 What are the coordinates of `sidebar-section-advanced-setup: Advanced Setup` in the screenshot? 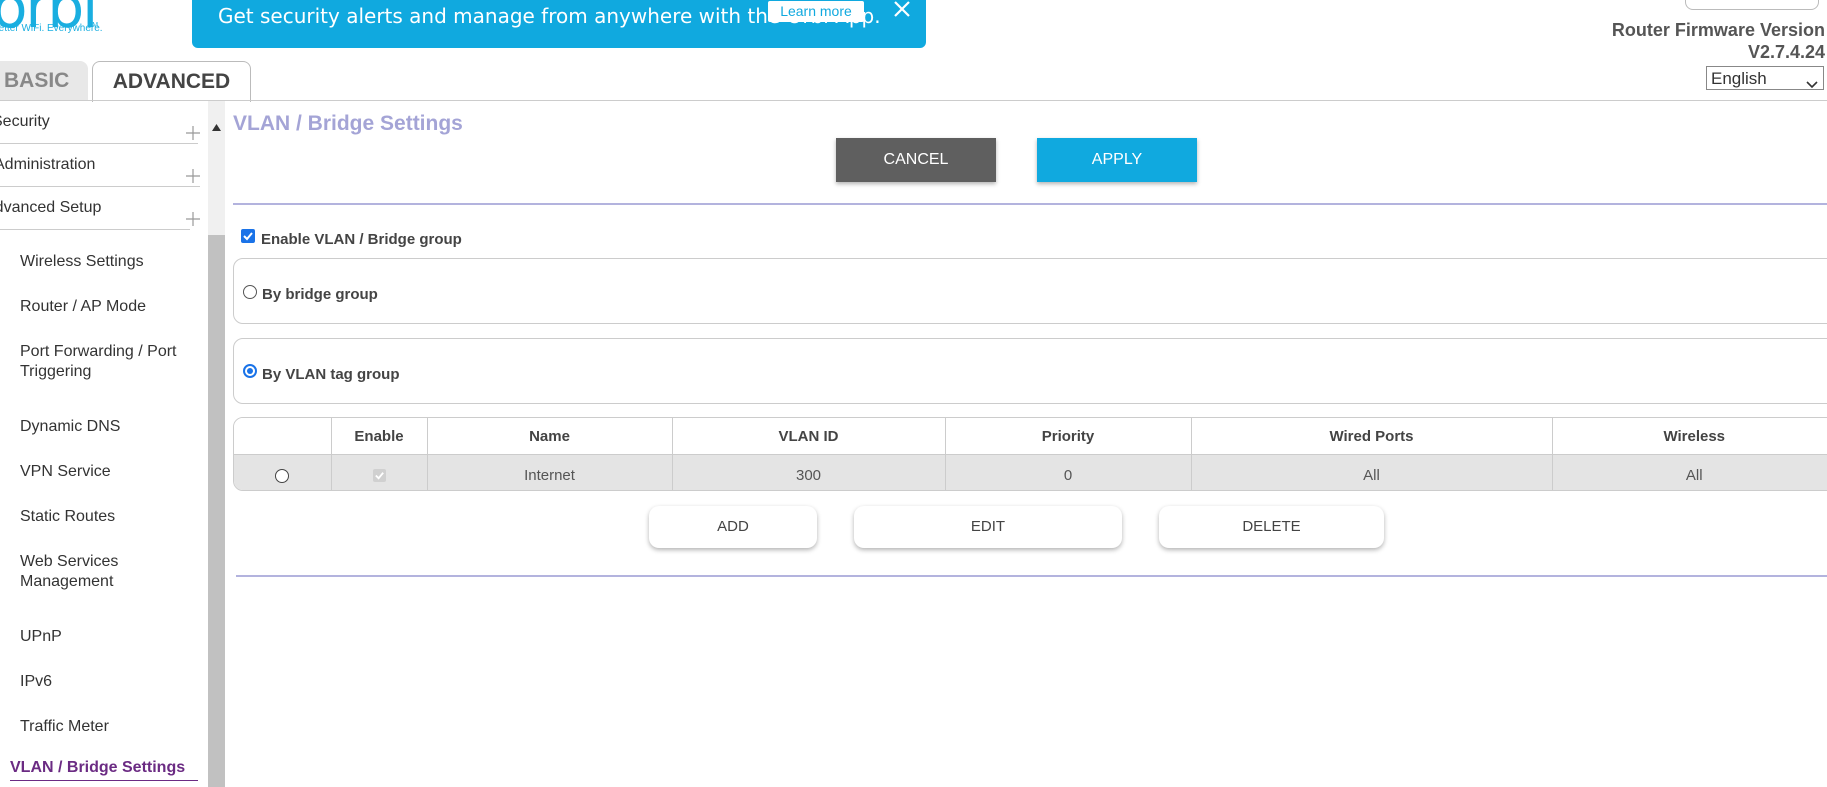 It's located at (100, 208).